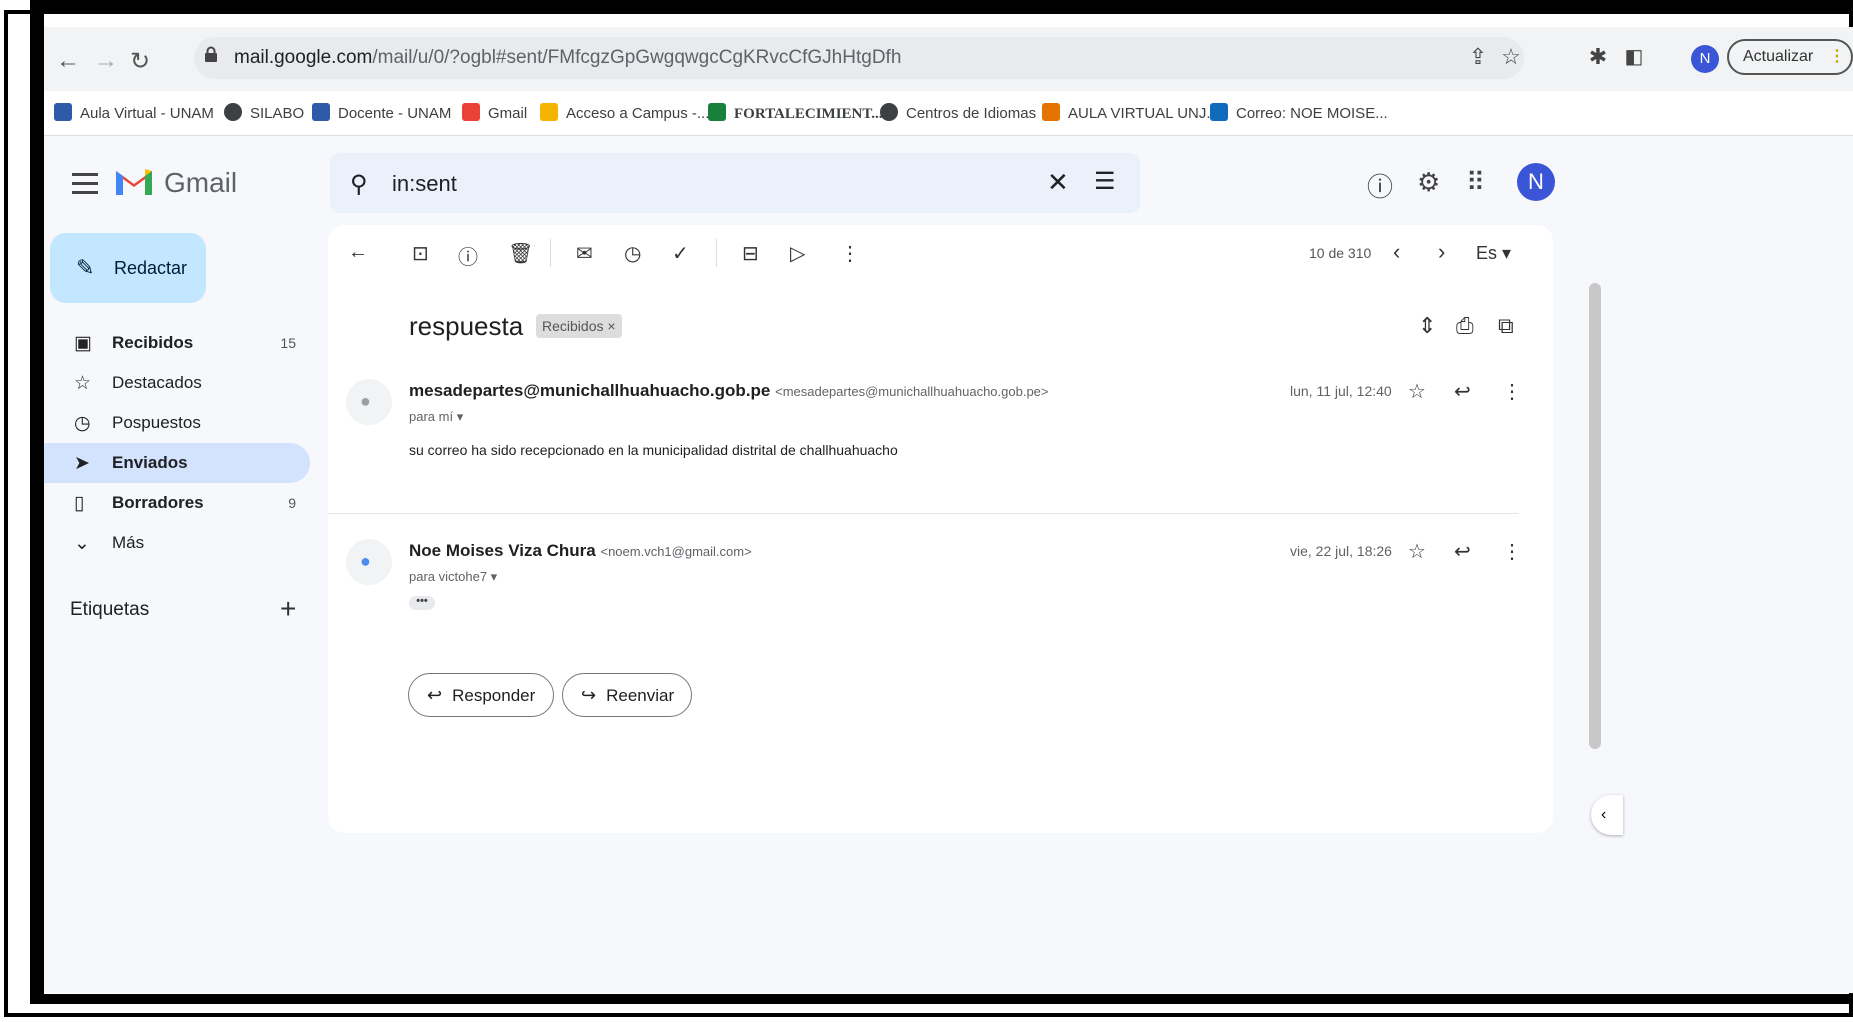  What do you see at coordinates (579, 326) in the screenshot?
I see `label-chip-recibidos: Recibidos ×` at bounding box center [579, 326].